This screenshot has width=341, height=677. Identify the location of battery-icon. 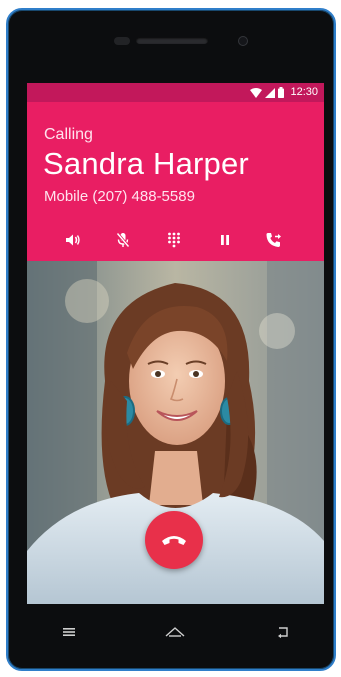
(281, 92).